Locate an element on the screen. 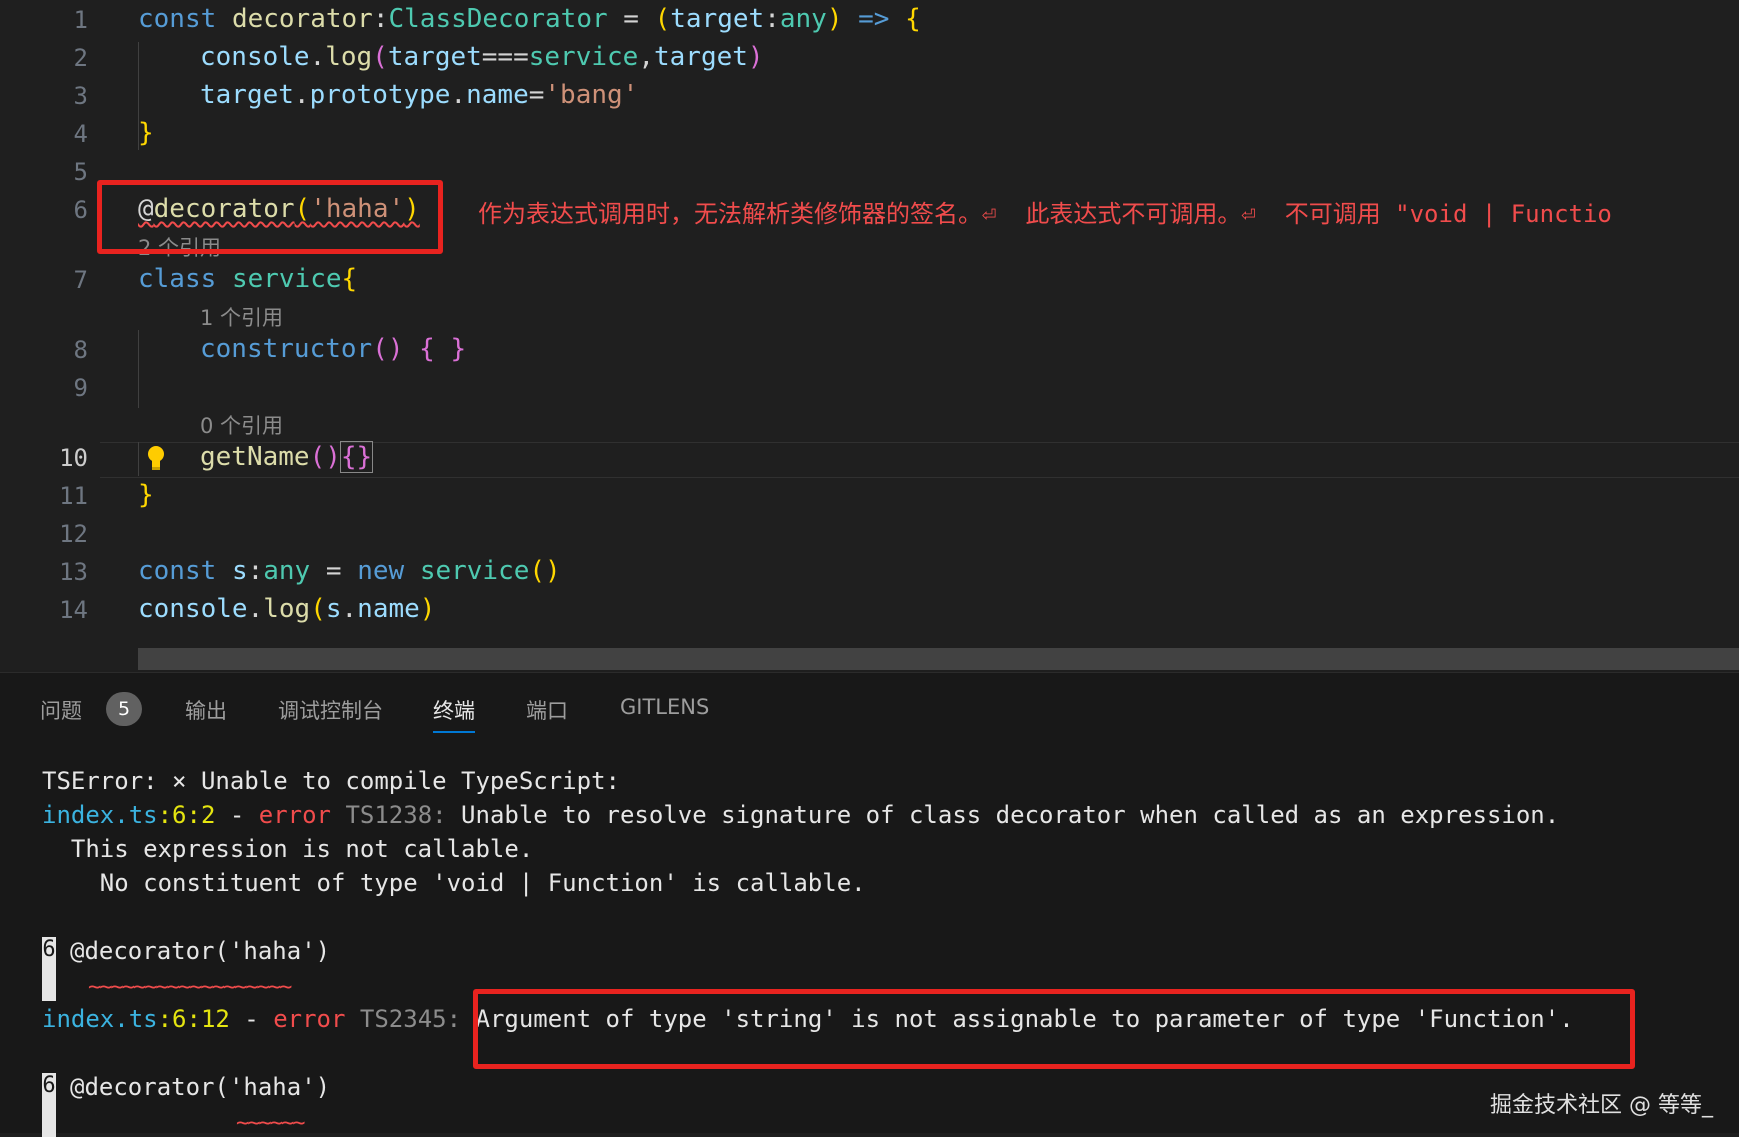 This screenshot has height=1137, width=1739. operator: === is located at coordinates (505, 57).